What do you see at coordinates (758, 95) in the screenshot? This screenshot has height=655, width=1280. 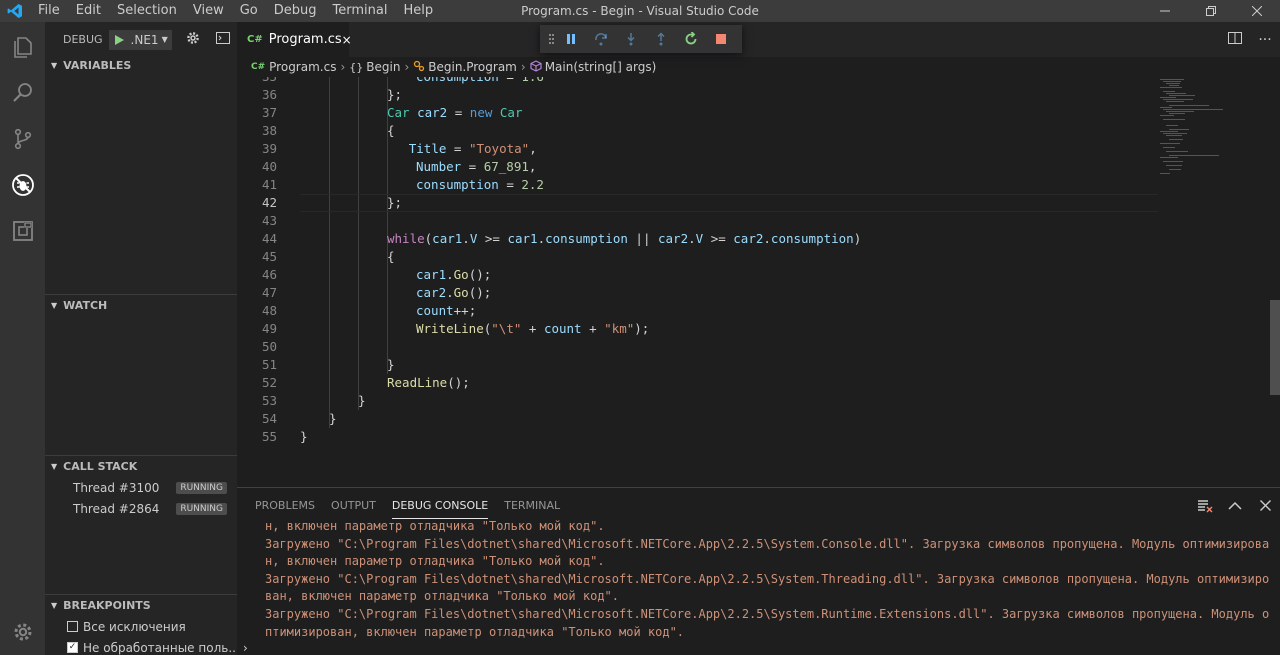 I see `code-line: 36};` at bounding box center [758, 95].